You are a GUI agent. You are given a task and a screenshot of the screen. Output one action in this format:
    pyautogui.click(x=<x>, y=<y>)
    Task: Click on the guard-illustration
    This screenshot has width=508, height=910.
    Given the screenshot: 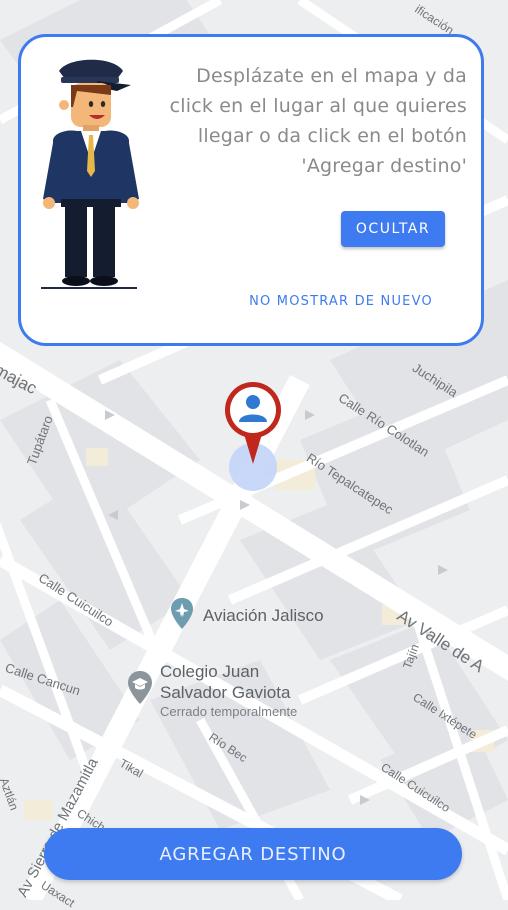 What is the action you would take?
    pyautogui.click(x=90, y=174)
    